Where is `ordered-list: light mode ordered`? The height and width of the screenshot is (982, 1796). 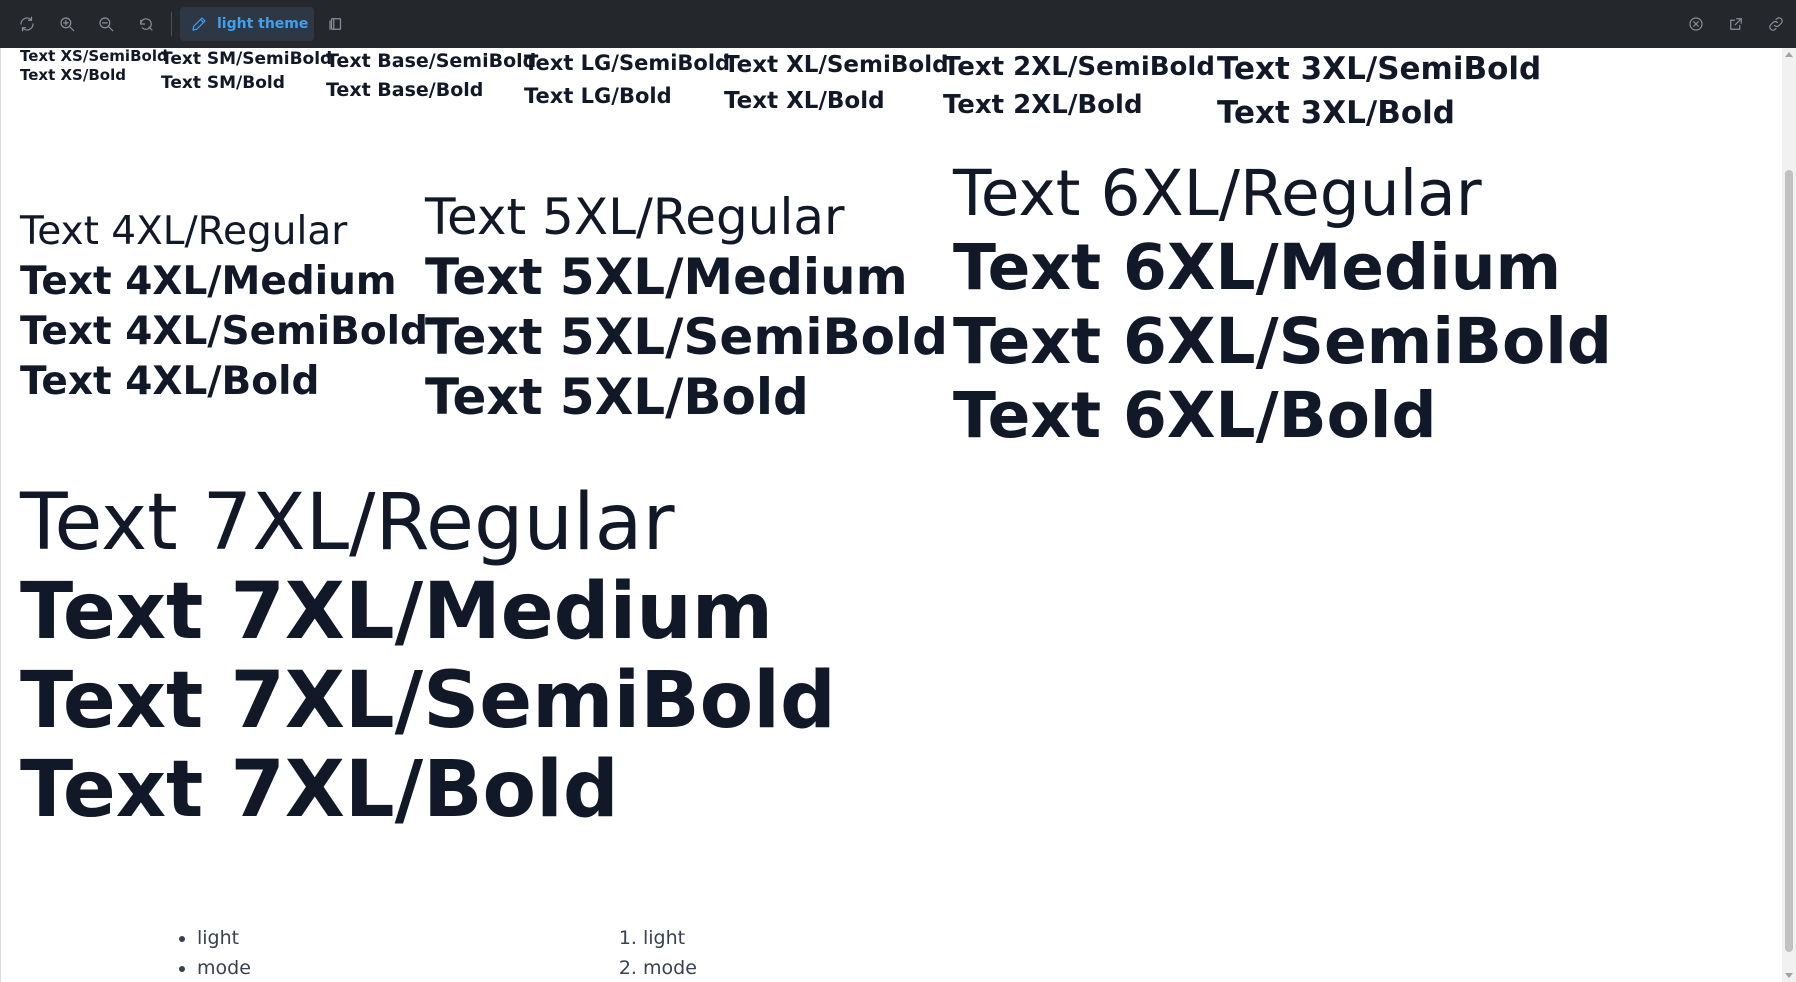 ordered-list: light mode ordered is located at coordinates (680, 952).